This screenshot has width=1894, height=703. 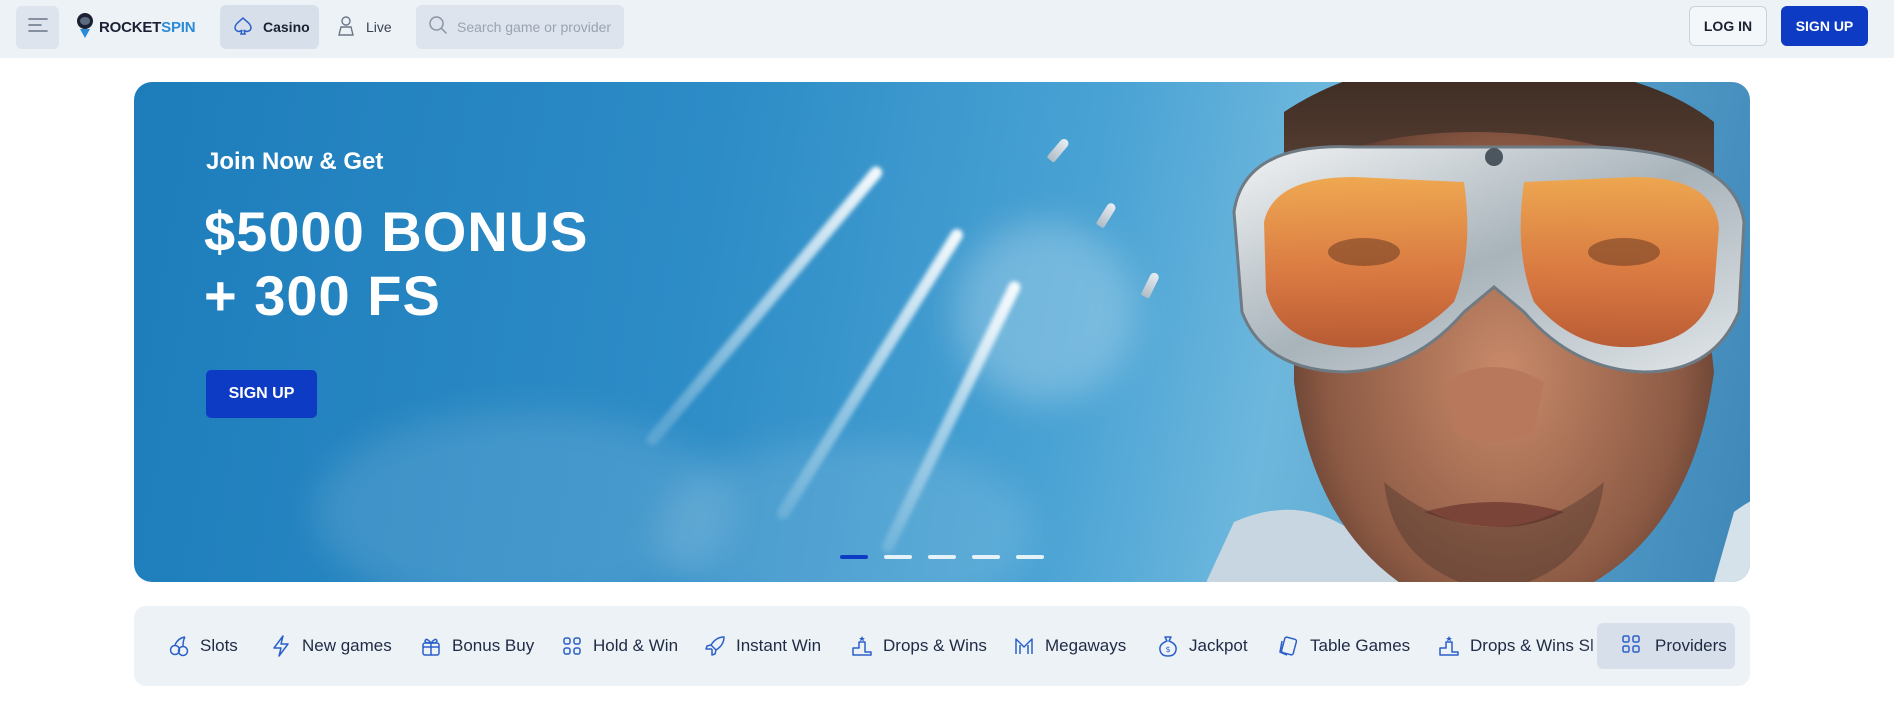 I want to click on search-input, so click(x=537, y=27).